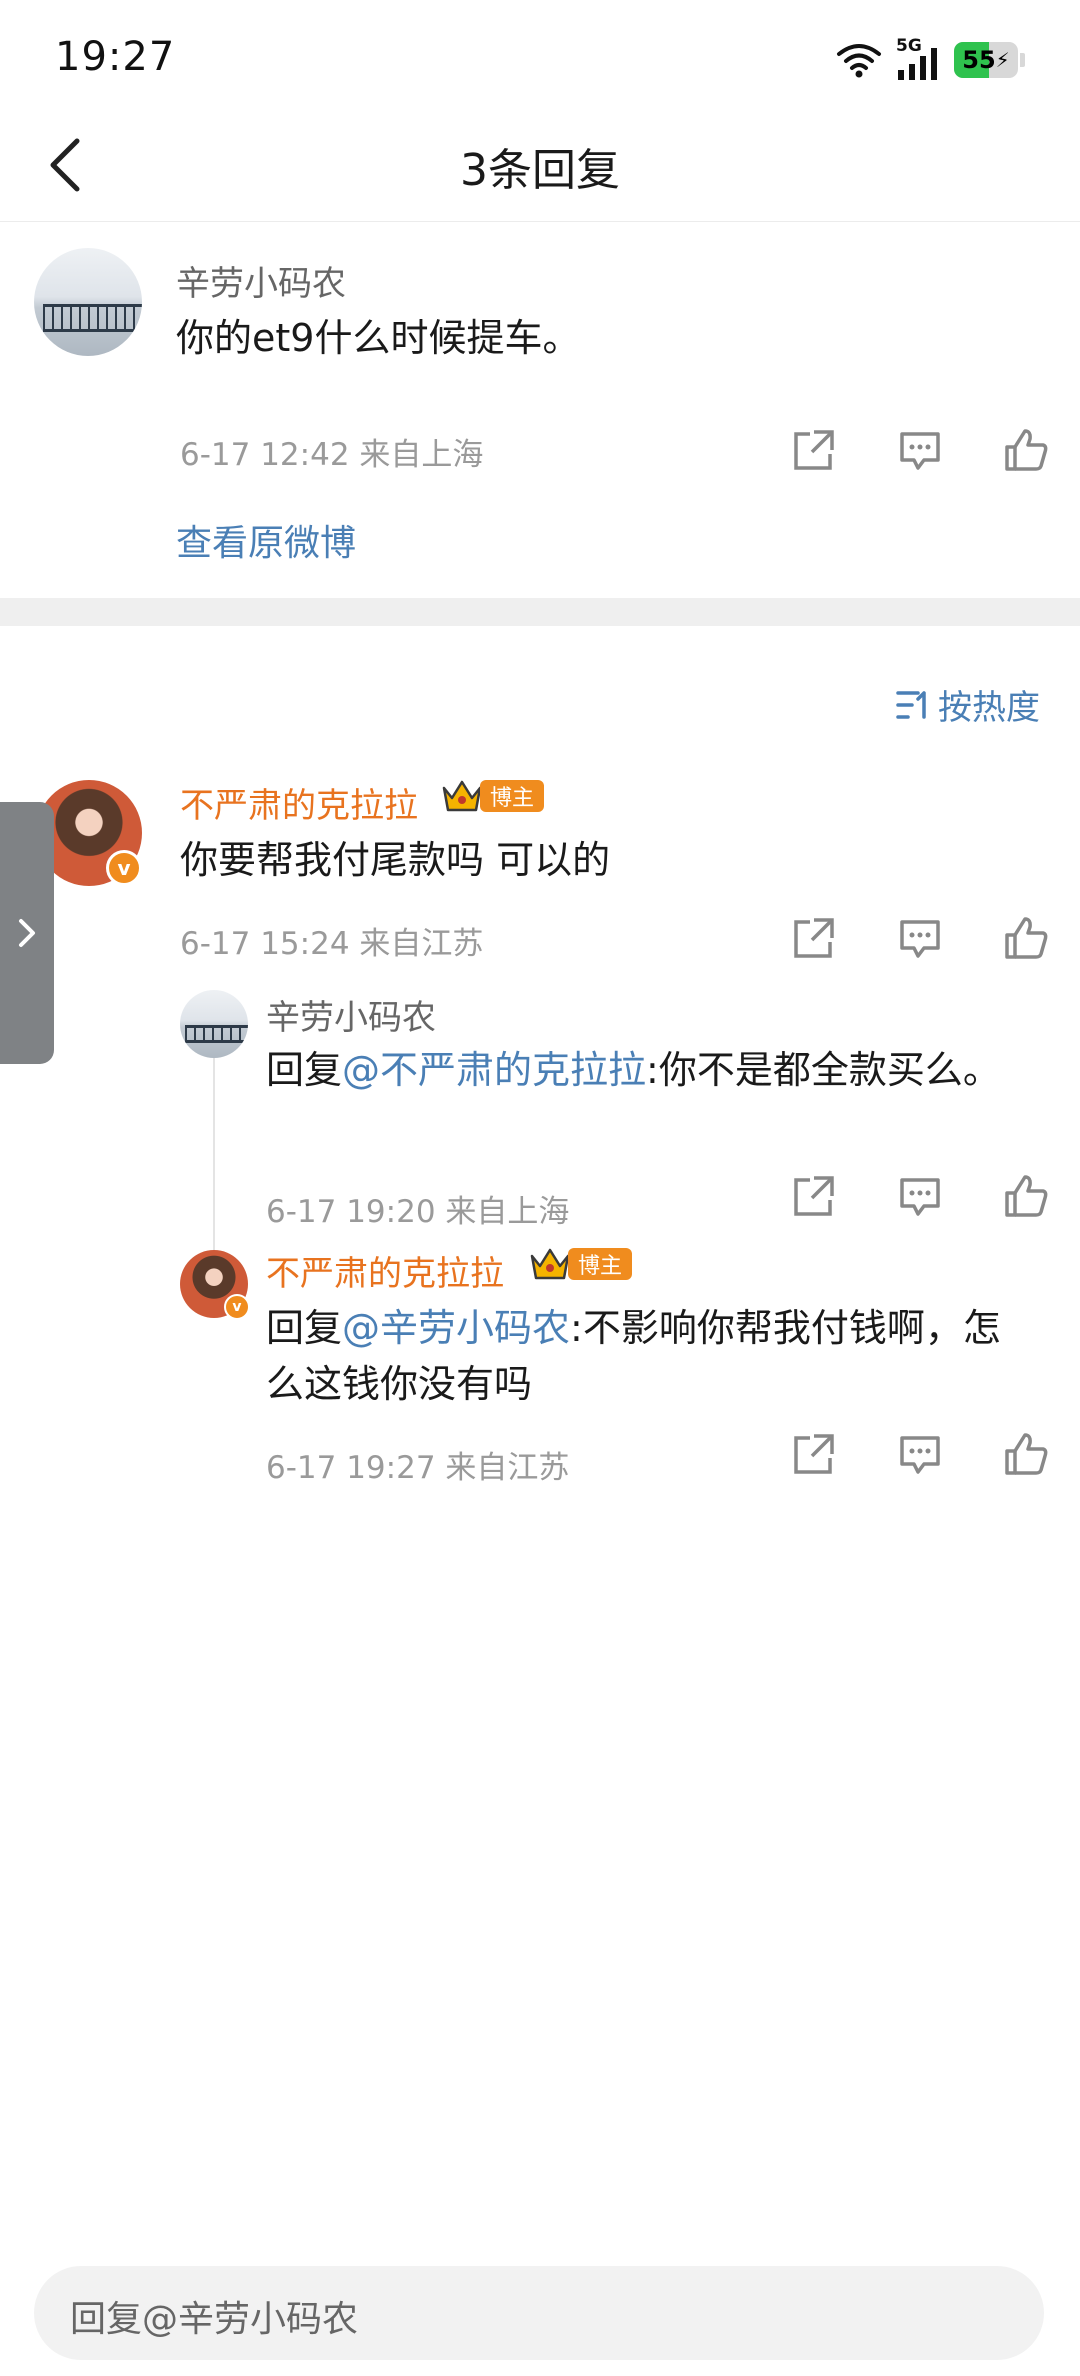 The image size is (1080, 2376). I want to click on side-panel-toggle, so click(27, 933).